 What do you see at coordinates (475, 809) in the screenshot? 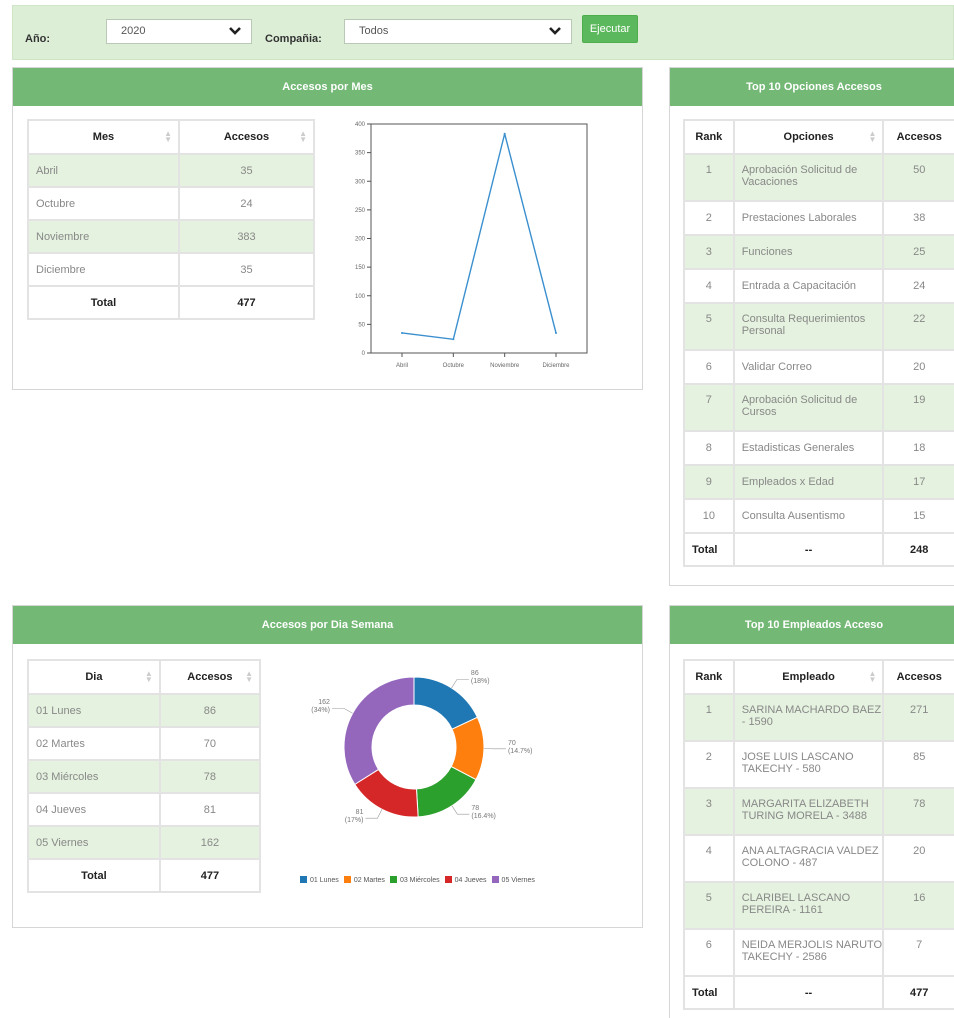
I see `slice-value: 78` at bounding box center [475, 809].